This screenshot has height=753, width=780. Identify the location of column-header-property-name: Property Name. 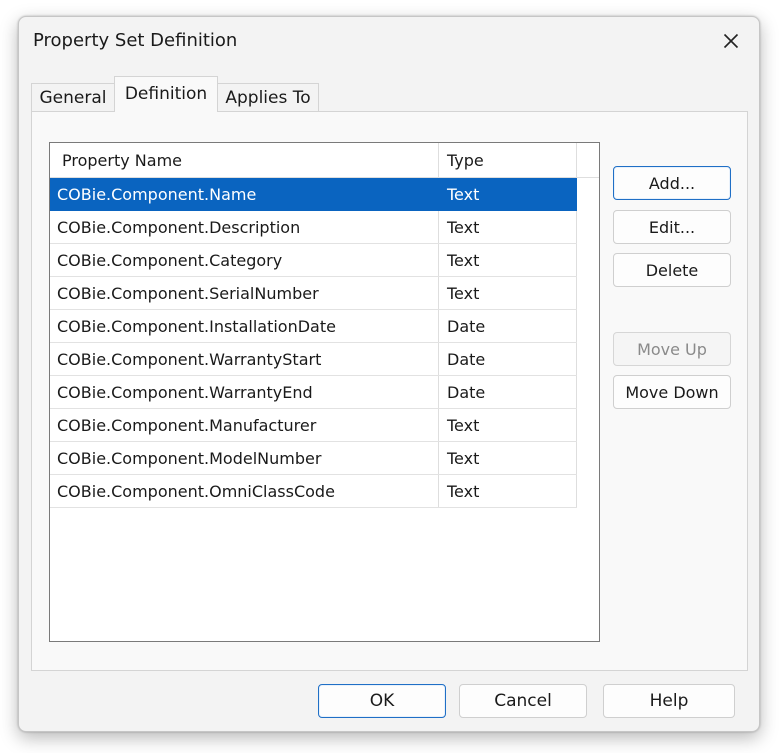
(244, 160).